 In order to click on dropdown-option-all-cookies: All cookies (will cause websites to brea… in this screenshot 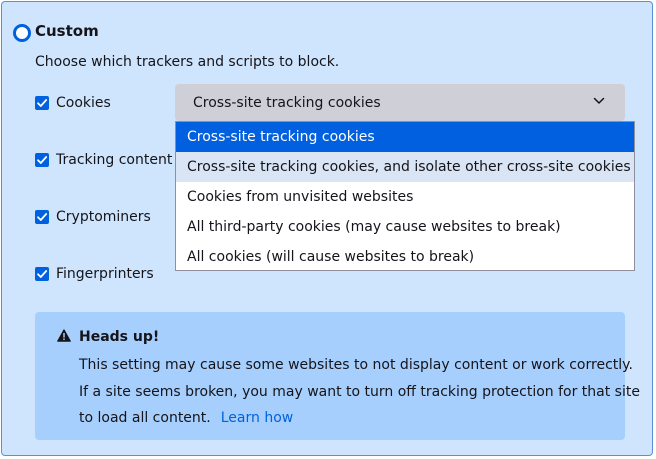, I will do `click(405, 257)`.